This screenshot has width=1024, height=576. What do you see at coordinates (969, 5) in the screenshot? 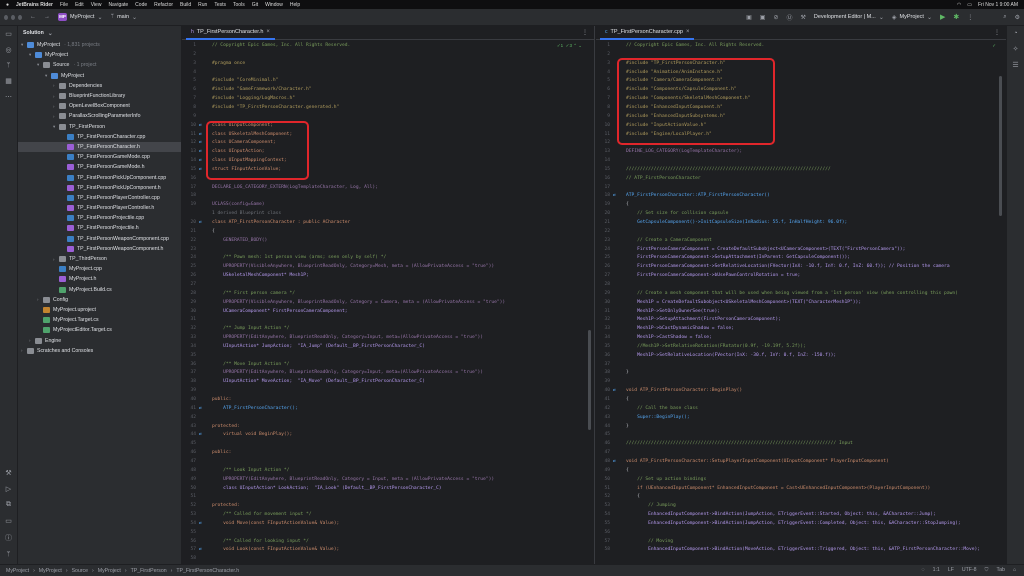
I see `battery-icon: ▭` at bounding box center [969, 5].